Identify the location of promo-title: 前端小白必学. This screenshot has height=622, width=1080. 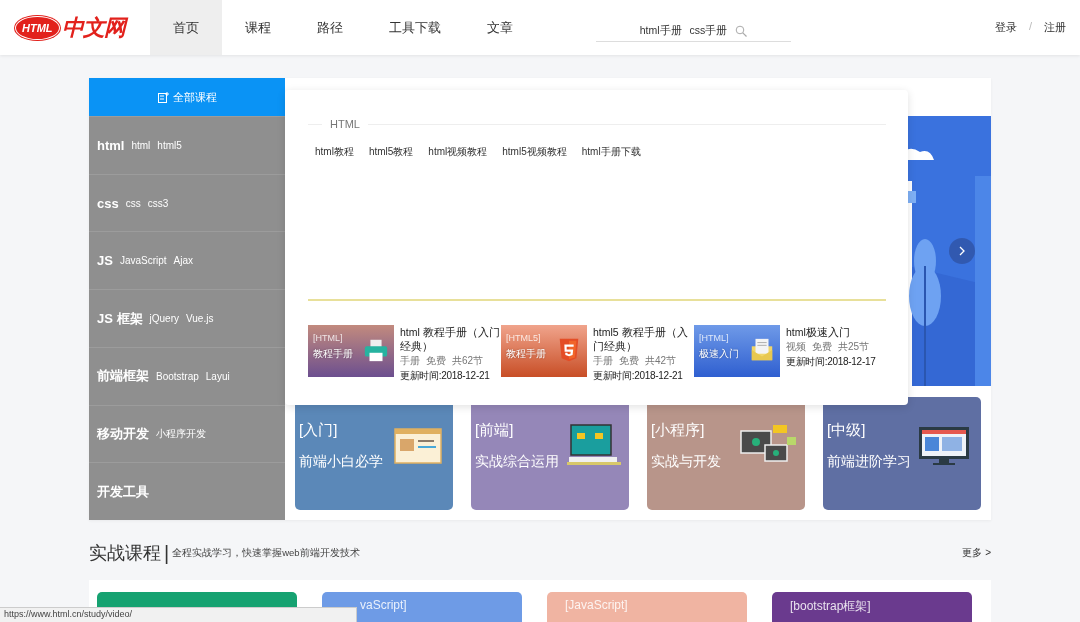
(341, 462).